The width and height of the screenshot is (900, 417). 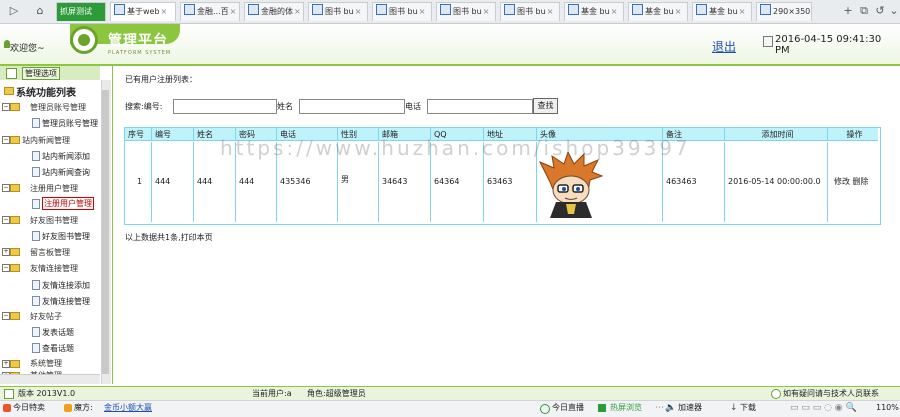 I want to click on folder-icon, so click(x=9, y=91).